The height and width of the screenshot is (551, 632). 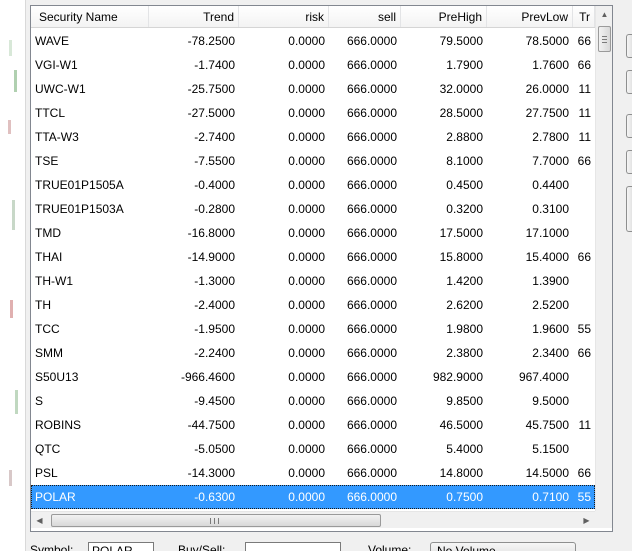 What do you see at coordinates (457, 377) in the screenshot?
I see `value-cell: 982.9000` at bounding box center [457, 377].